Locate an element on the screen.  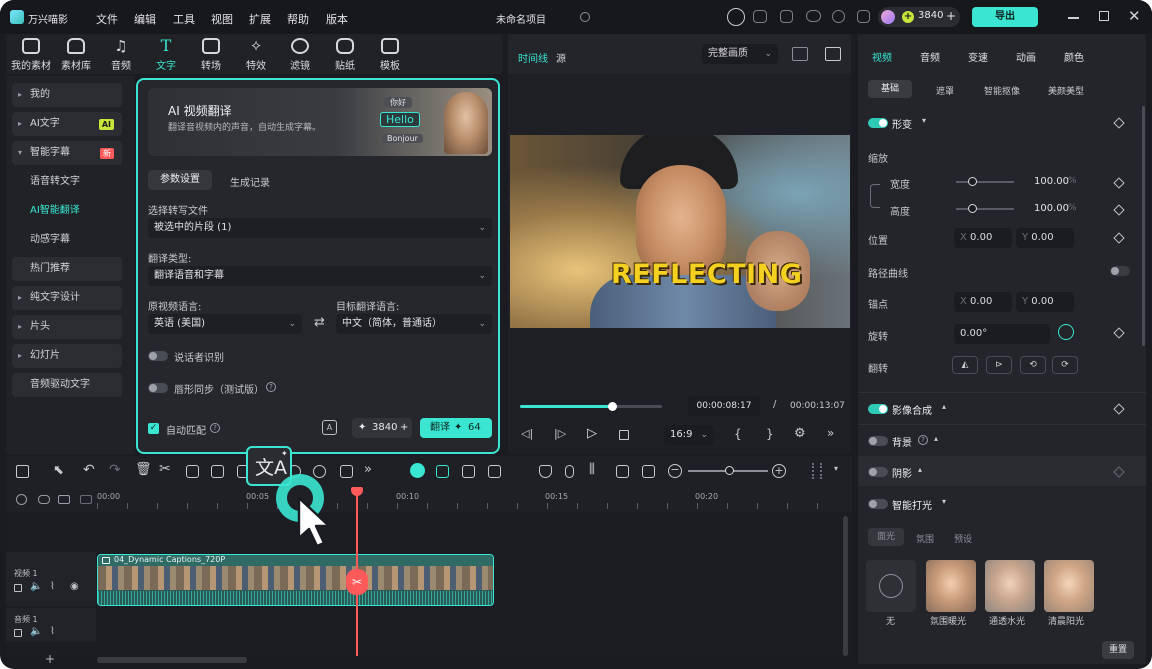
smart-lighting-toggle is located at coordinates (878, 504).